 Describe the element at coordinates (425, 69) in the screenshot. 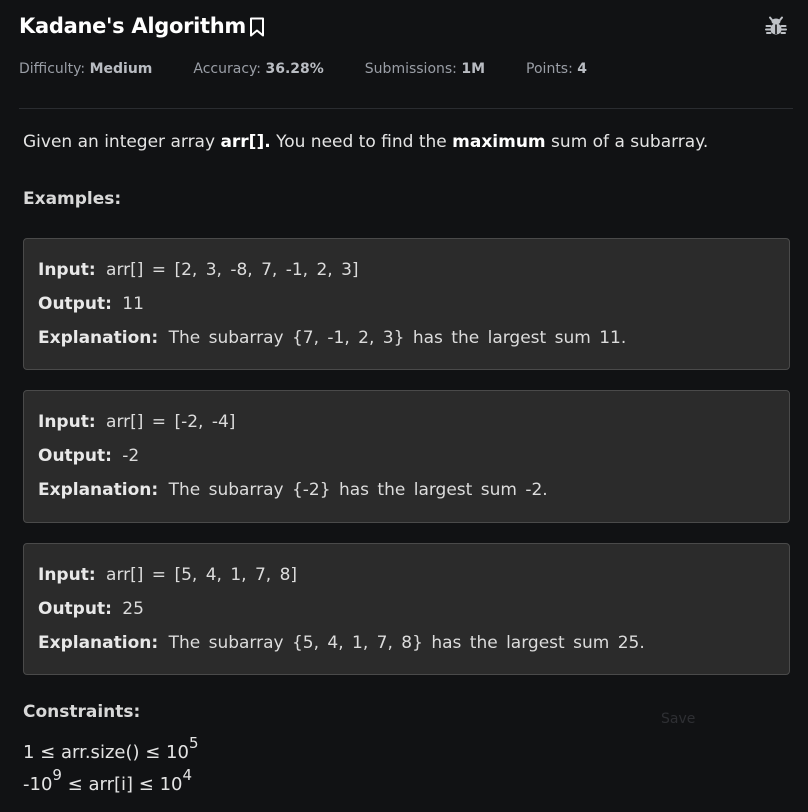

I see `submissions: Submissions: 1M` at that location.